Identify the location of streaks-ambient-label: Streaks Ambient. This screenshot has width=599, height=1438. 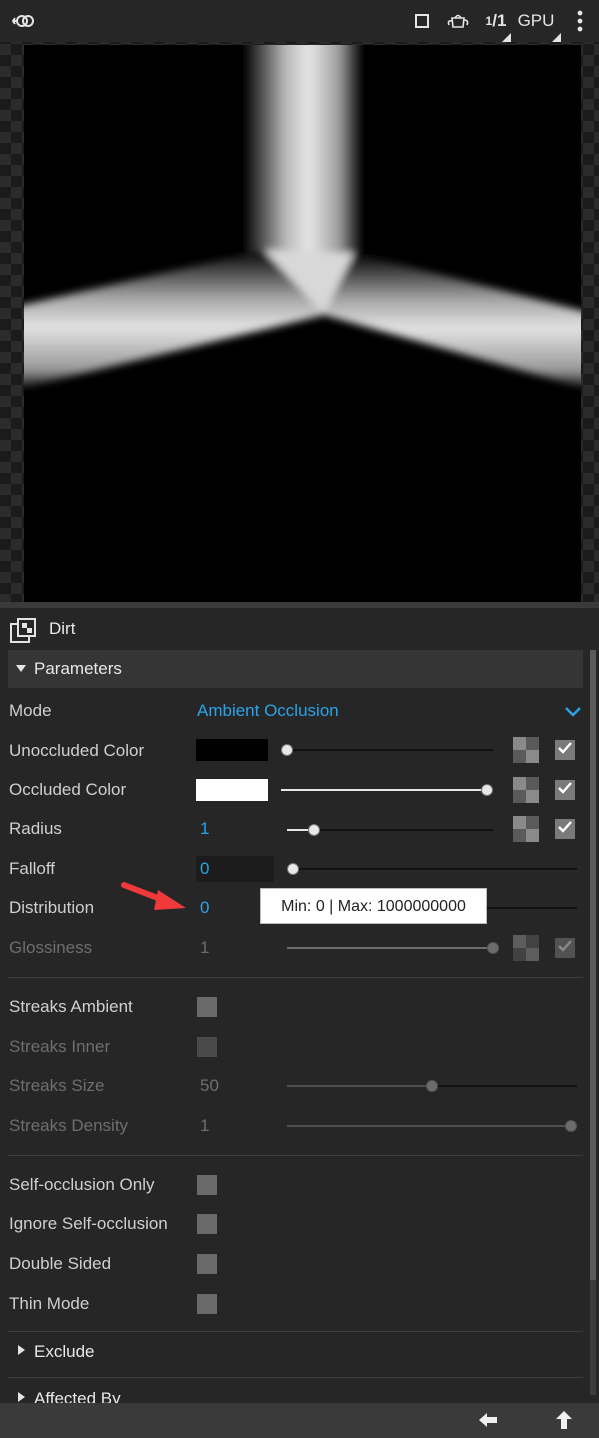
(71, 1006).